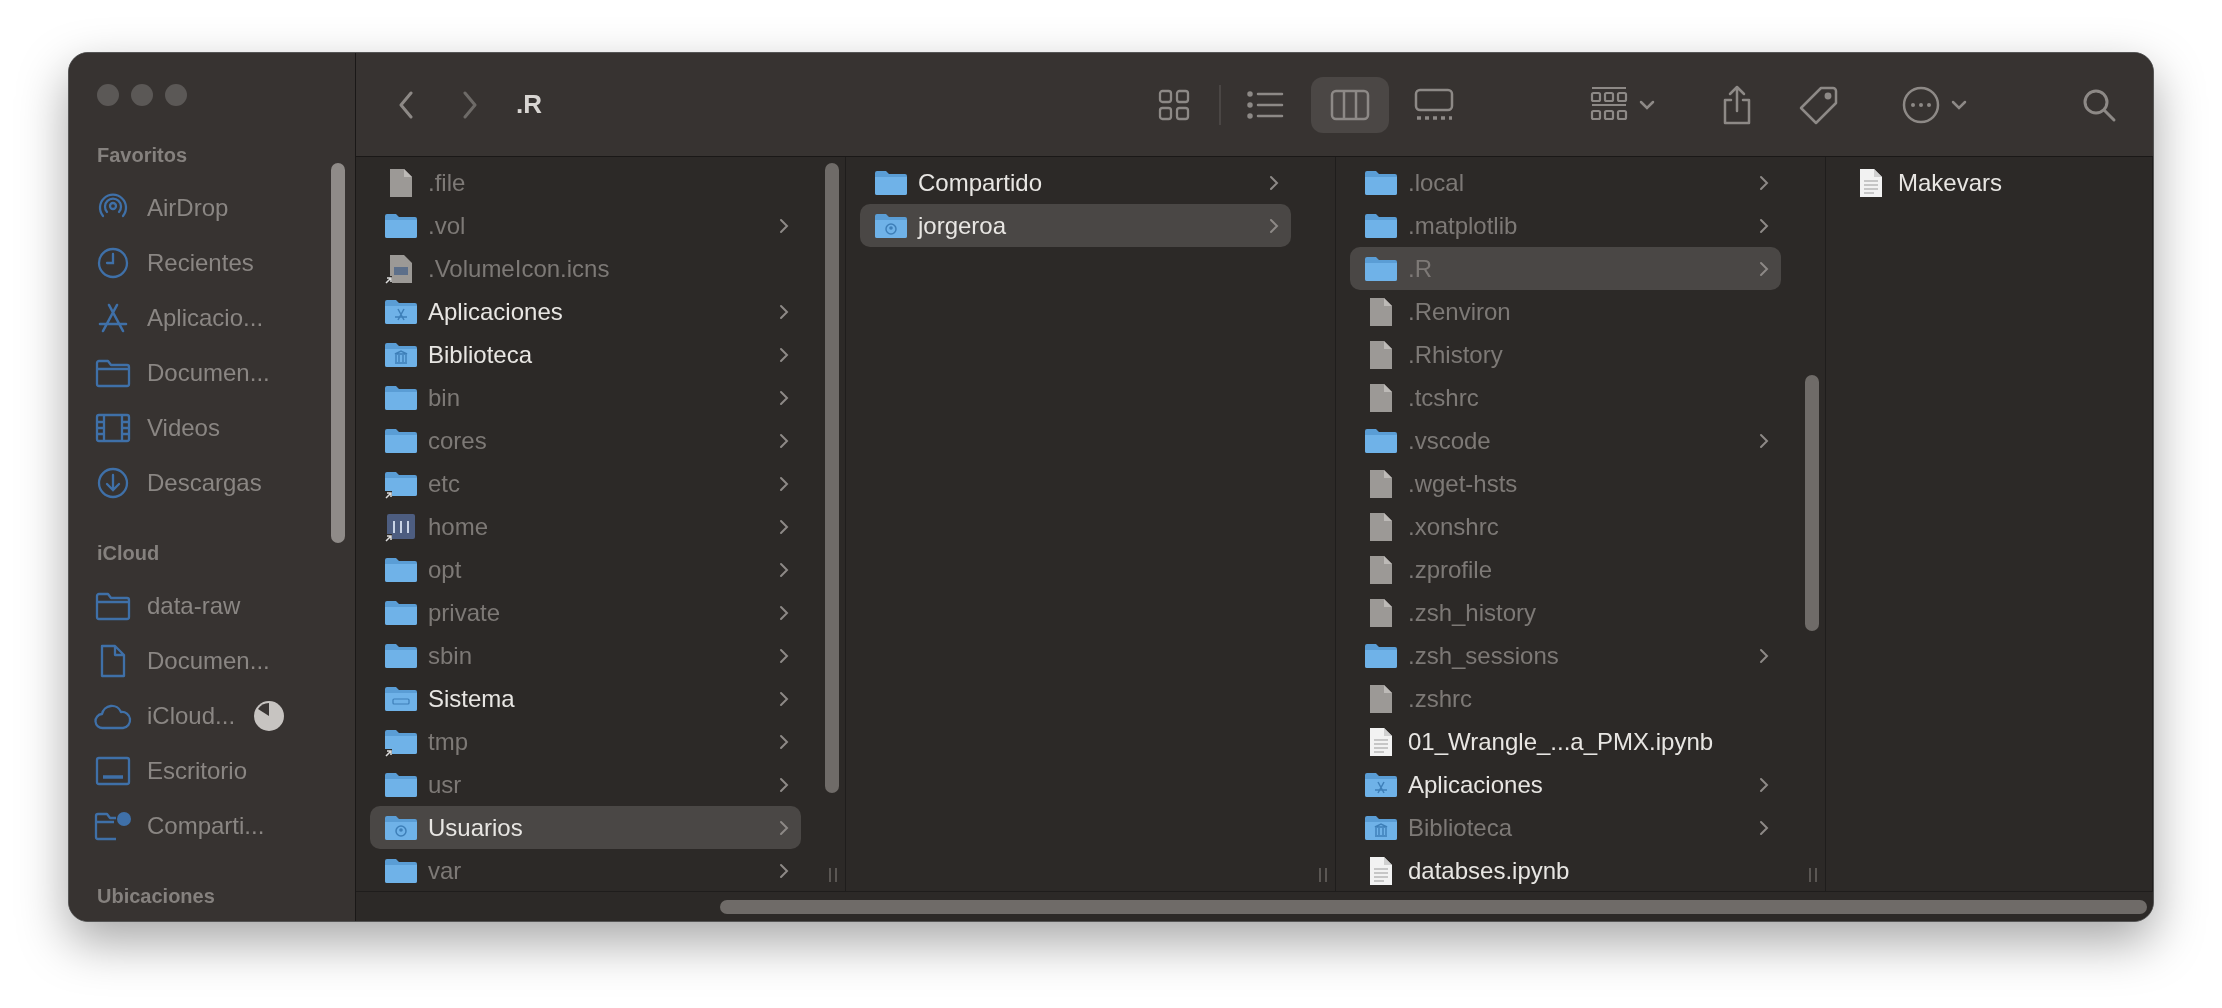 This screenshot has height=1008, width=2222. Describe the element at coordinates (176, 94) in the screenshot. I see `zoom-window-button` at that location.